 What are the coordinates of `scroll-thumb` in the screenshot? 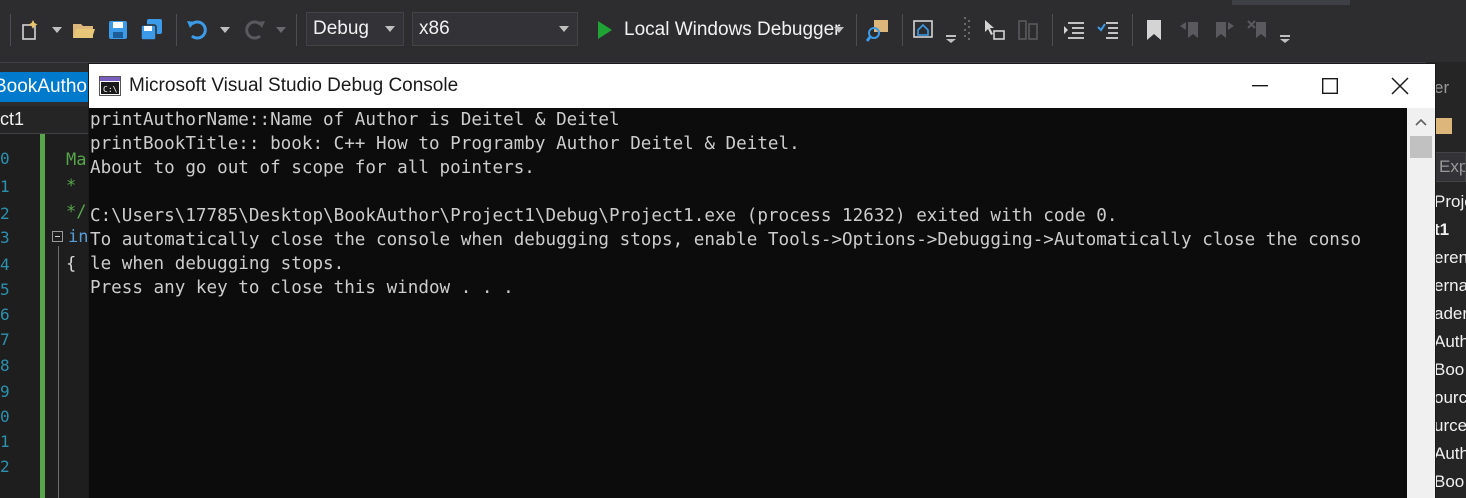 It's located at (1421, 147).